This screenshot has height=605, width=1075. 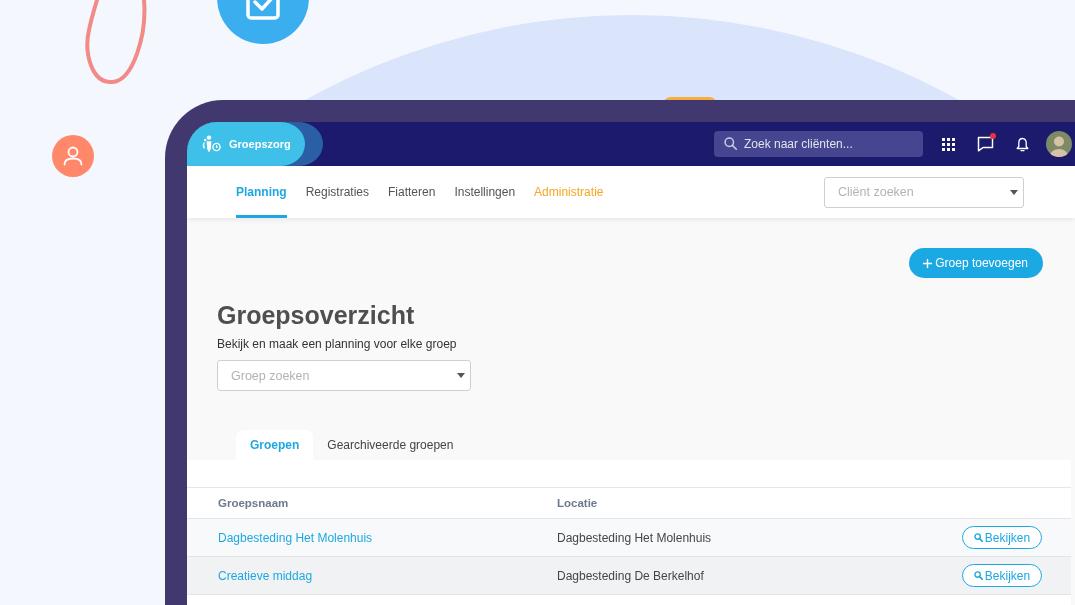 I want to click on nav-tab: Fiatteren, so click(x=412, y=192).